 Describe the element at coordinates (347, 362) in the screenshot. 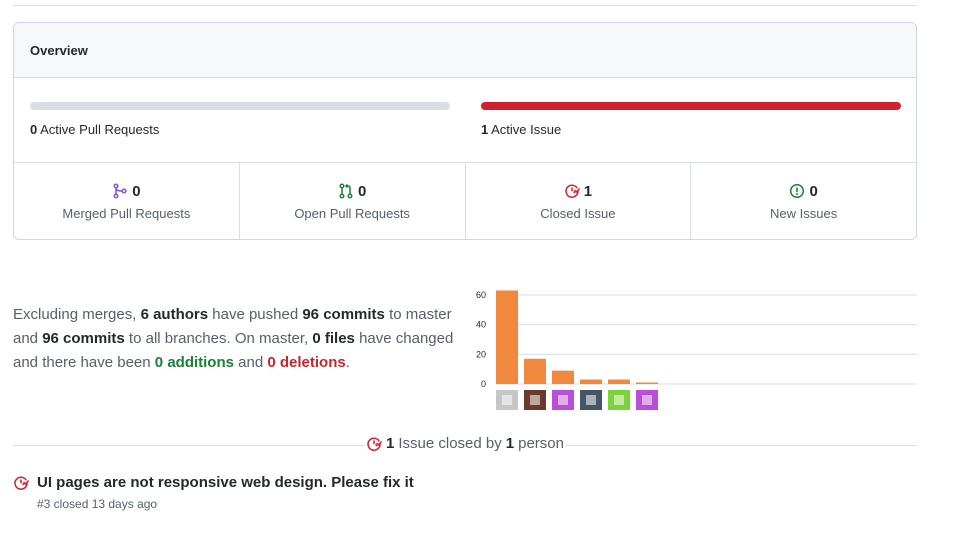

I see `summary-text-7: .` at that location.